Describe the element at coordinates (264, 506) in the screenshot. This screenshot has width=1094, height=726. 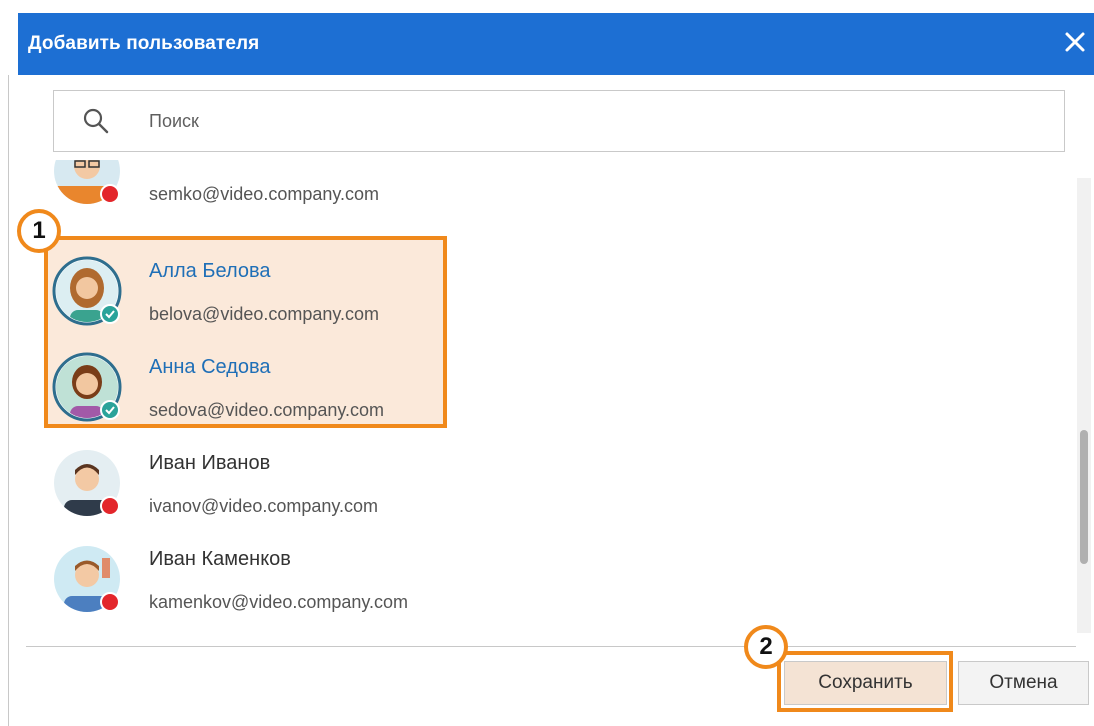
I see `user-email: ivanov@video.company.com` at that location.